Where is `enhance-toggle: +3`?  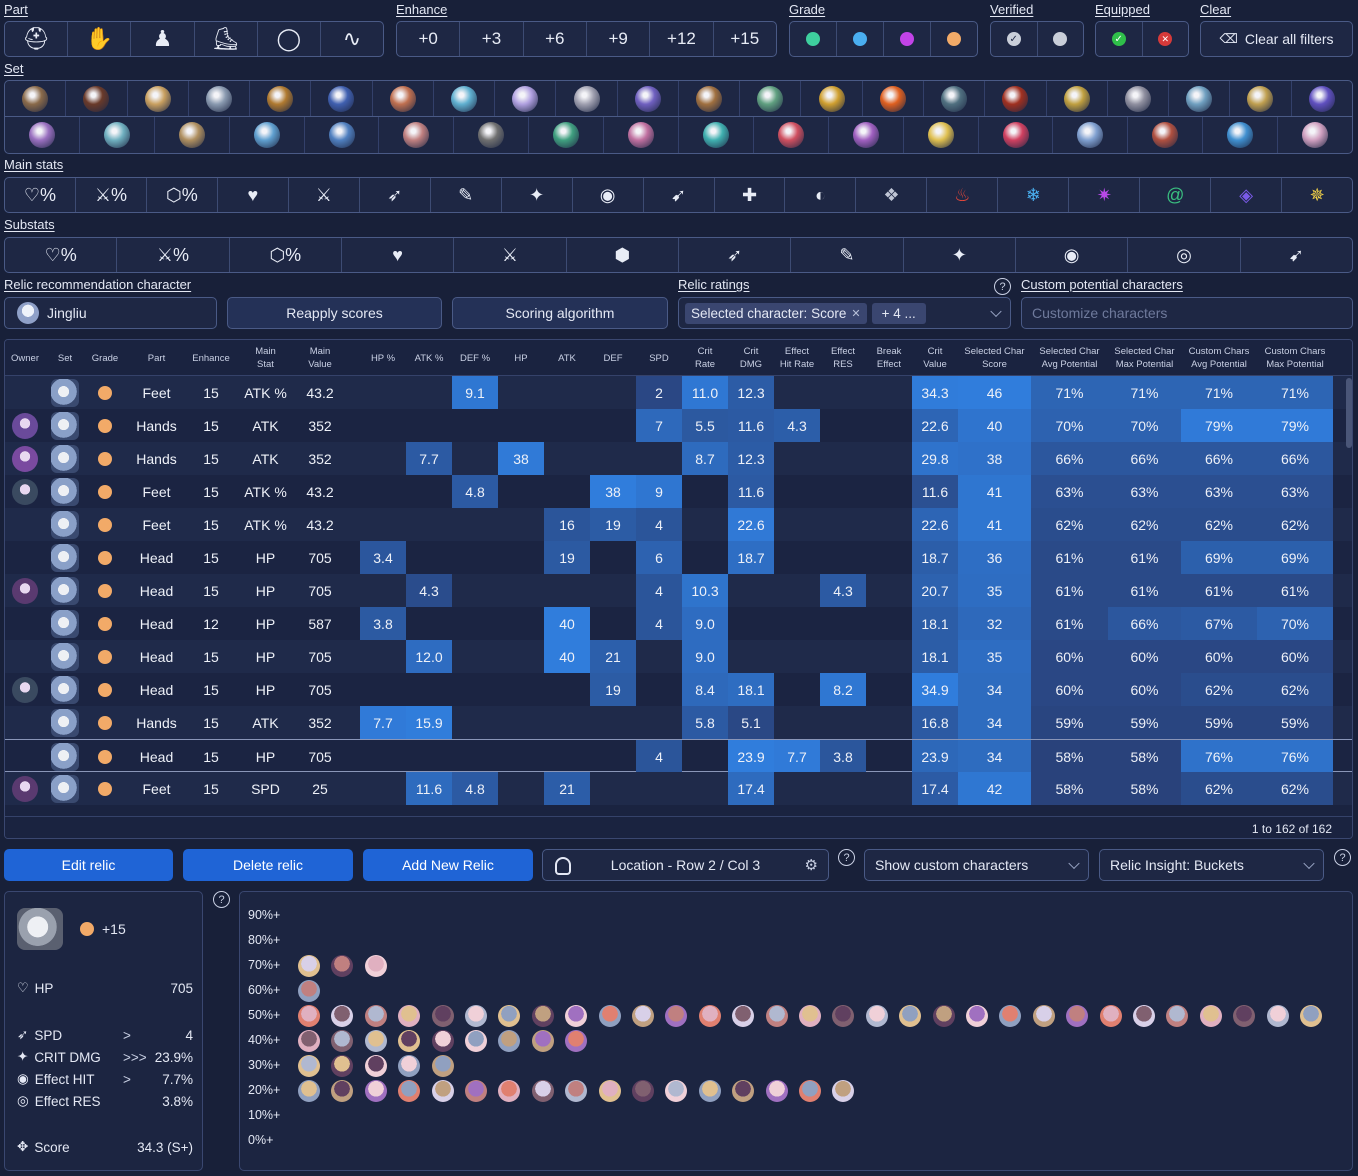 enhance-toggle: +3 is located at coordinates (492, 39).